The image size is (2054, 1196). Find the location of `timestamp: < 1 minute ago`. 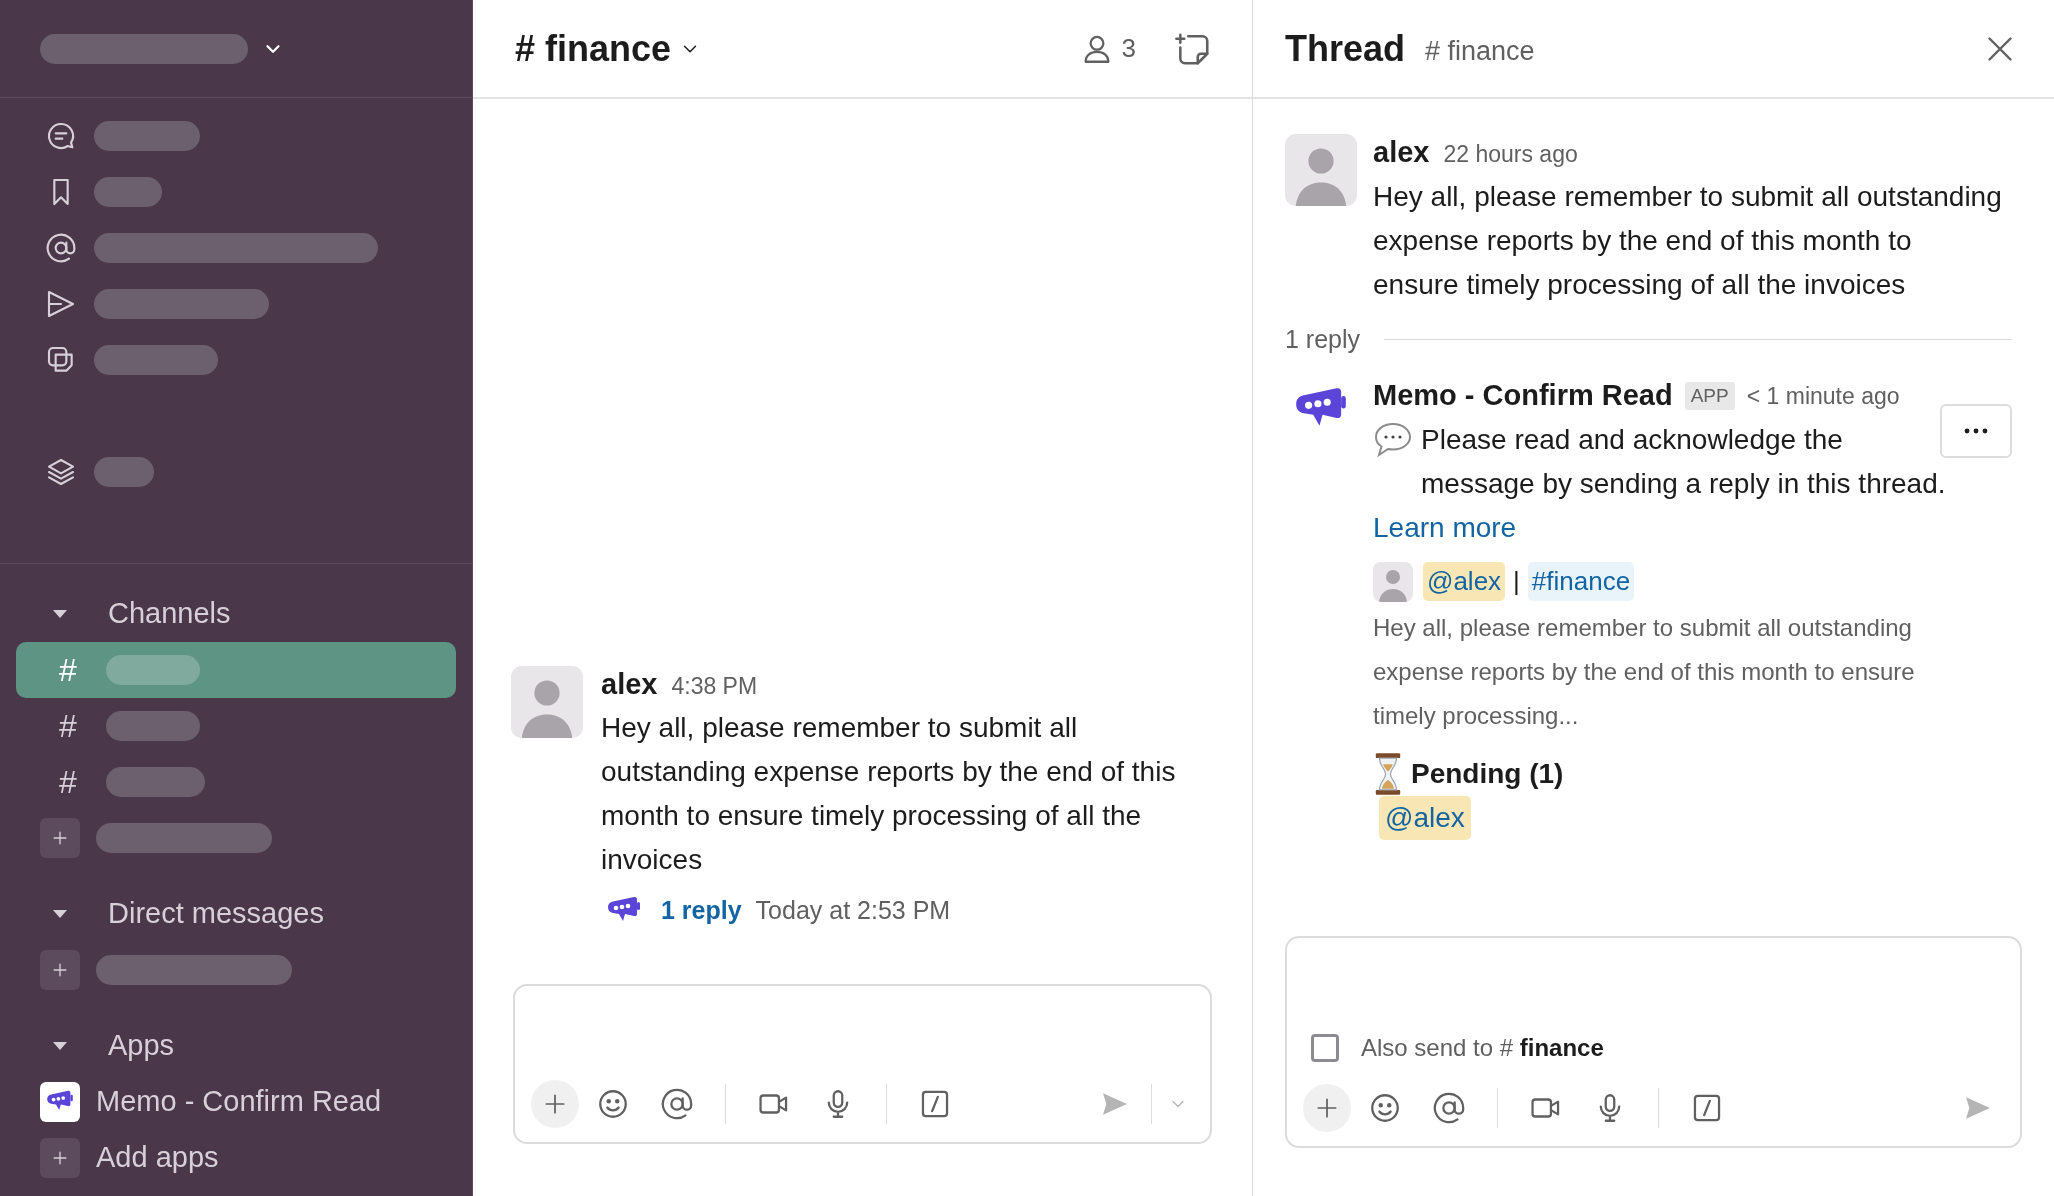

timestamp: < 1 minute ago is located at coordinates (1823, 395).